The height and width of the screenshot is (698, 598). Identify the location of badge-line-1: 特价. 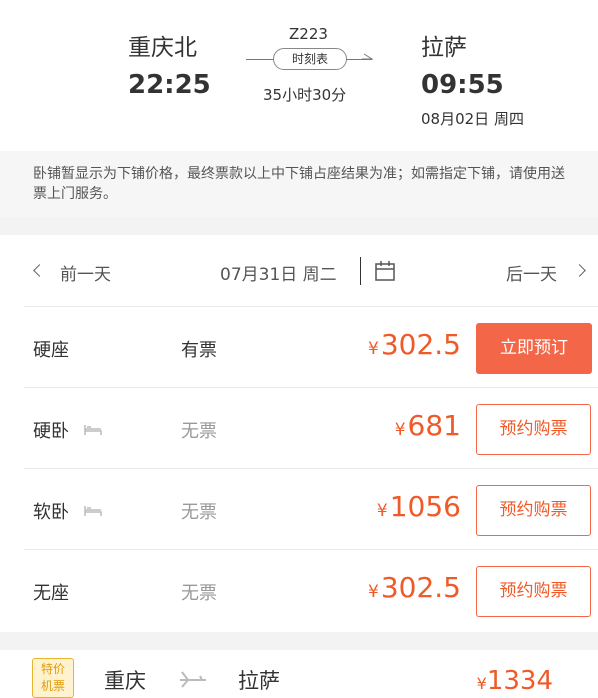
(52, 669).